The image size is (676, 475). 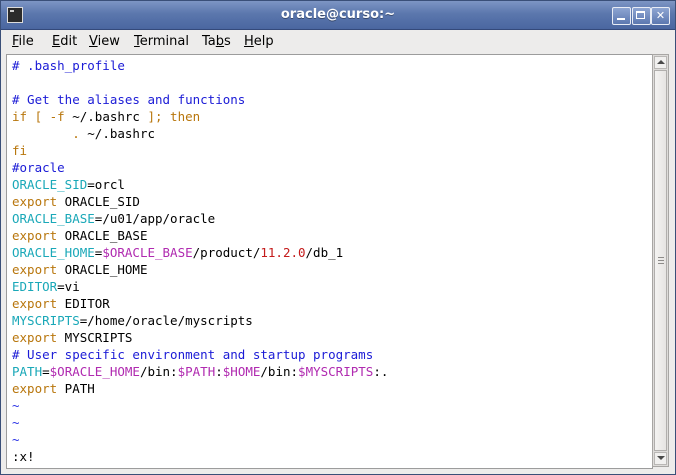 I want to click on terminal-text-segment: /product/, so click(x=226, y=252).